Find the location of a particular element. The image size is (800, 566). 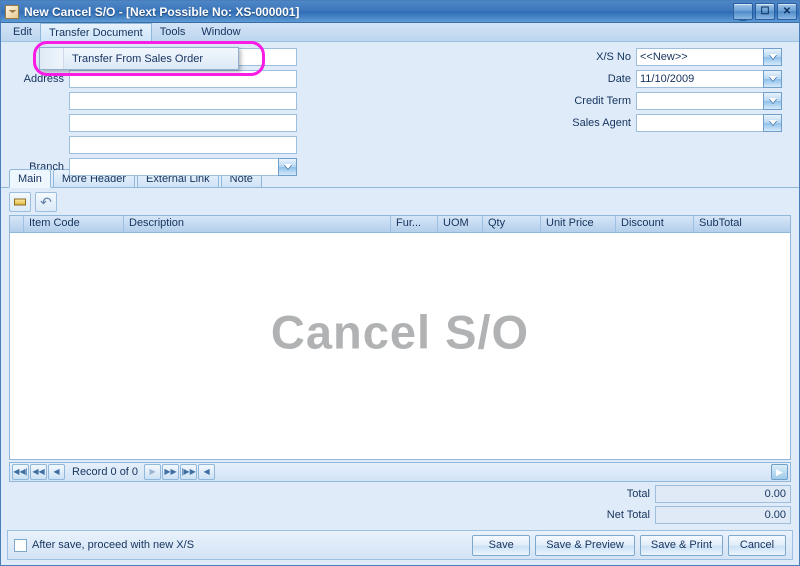

field-row-branch: Branch is located at coordinates (159, 167).